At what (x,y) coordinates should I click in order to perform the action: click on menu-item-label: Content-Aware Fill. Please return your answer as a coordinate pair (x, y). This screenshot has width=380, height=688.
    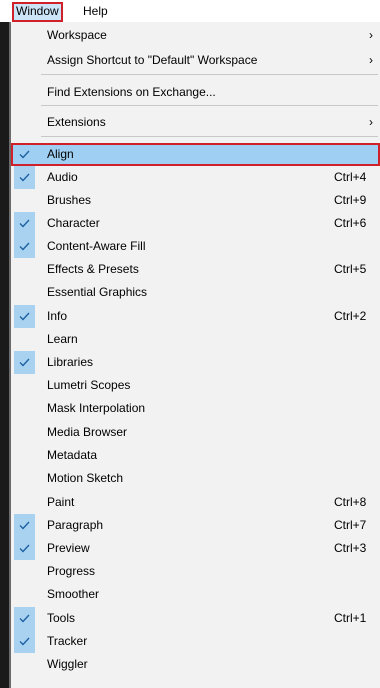
    Looking at the image, I should click on (96, 246).